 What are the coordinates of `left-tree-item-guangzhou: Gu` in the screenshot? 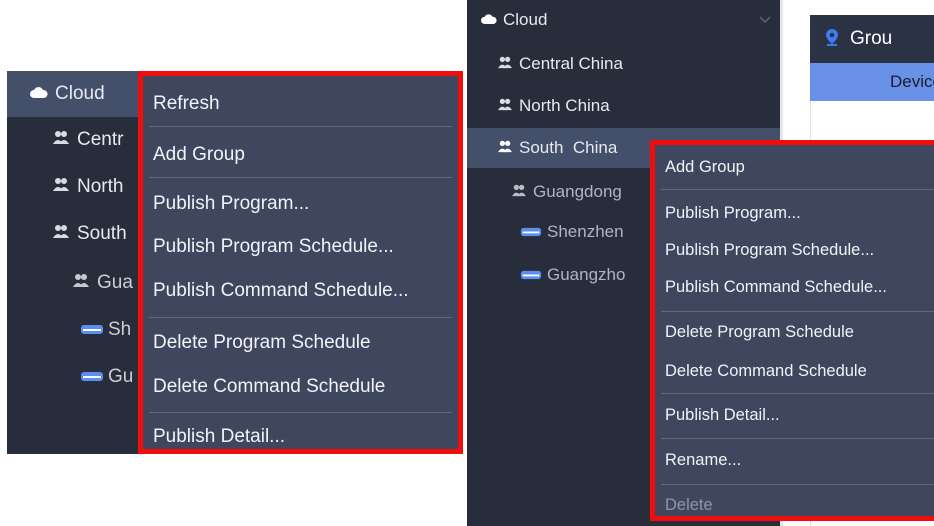 It's located at (106, 377).